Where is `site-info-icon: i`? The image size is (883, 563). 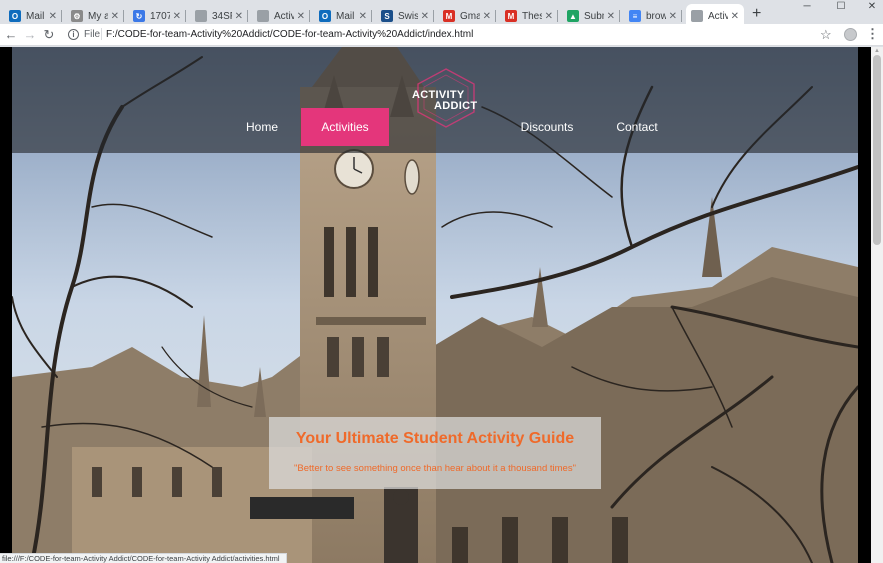
site-info-icon: i is located at coordinates (73, 34).